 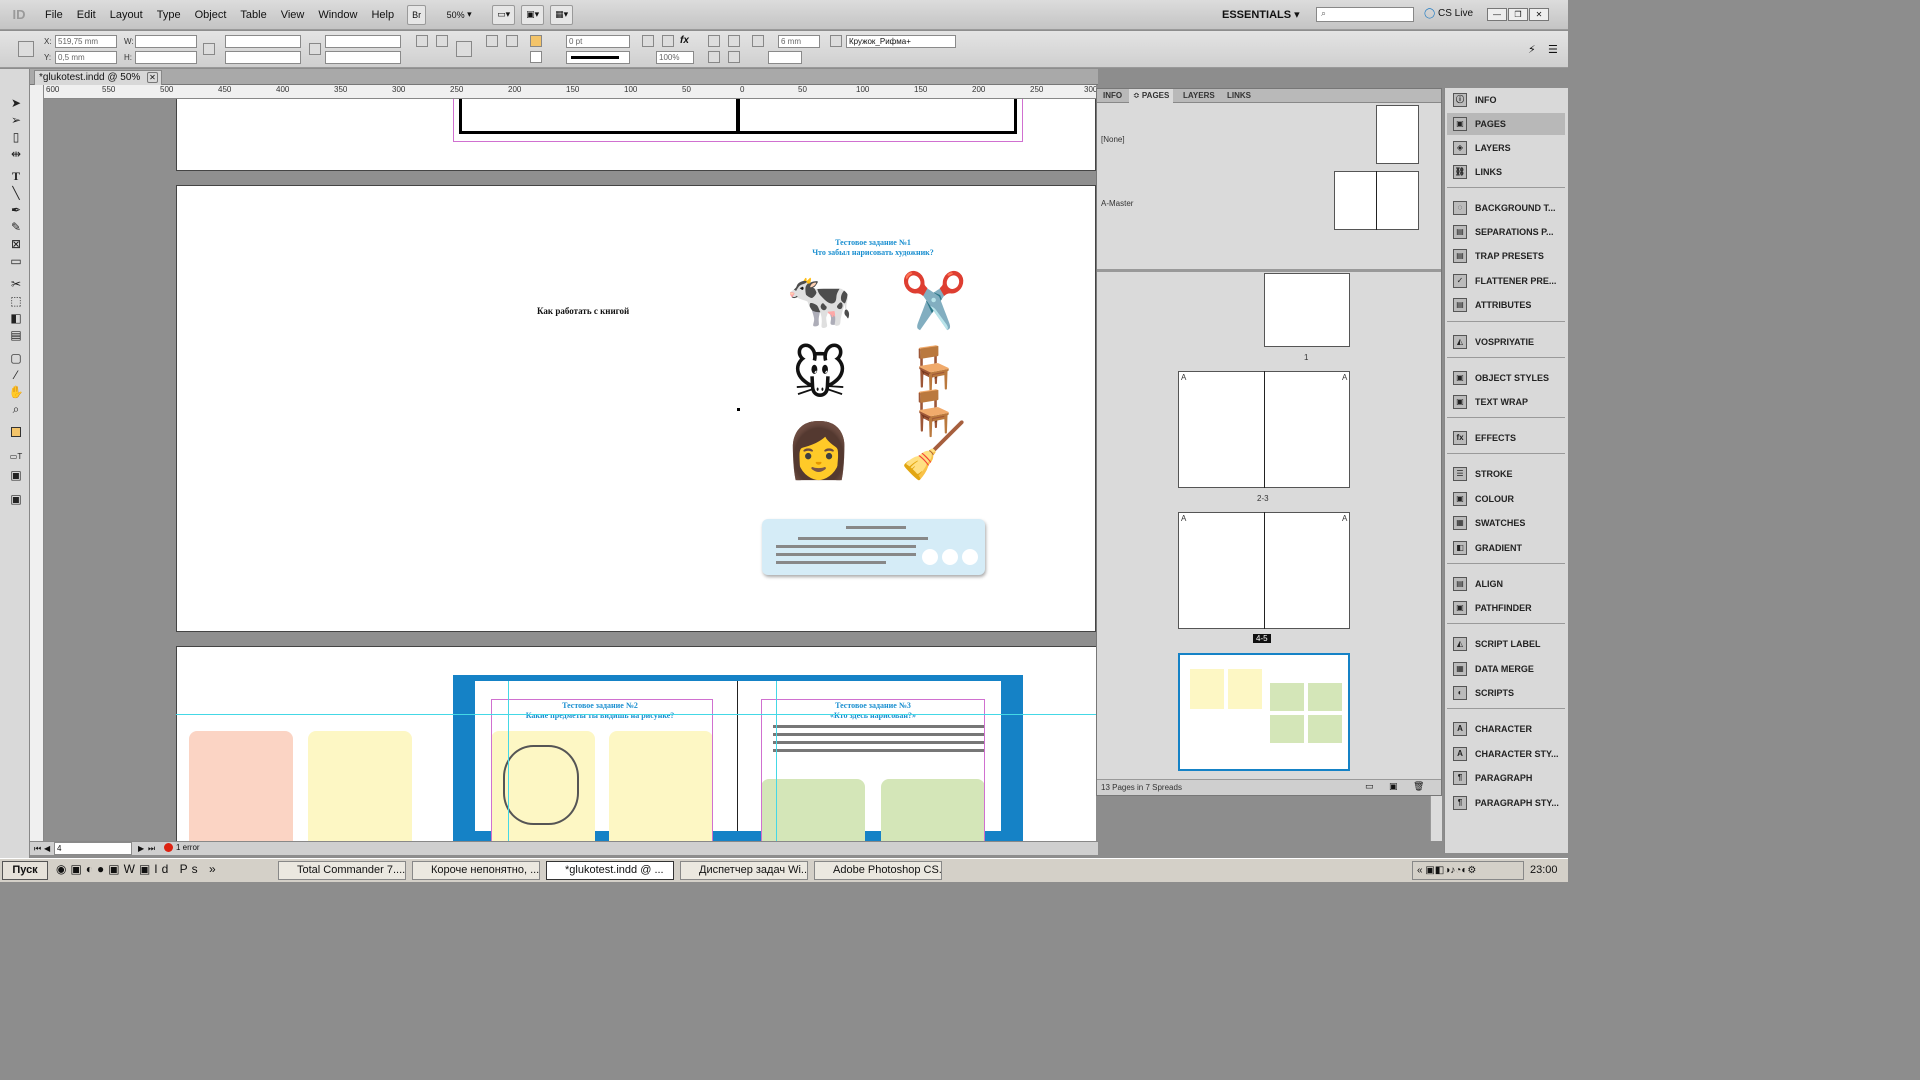 I want to click on fill-stroke-icon, so click(x=16, y=433).